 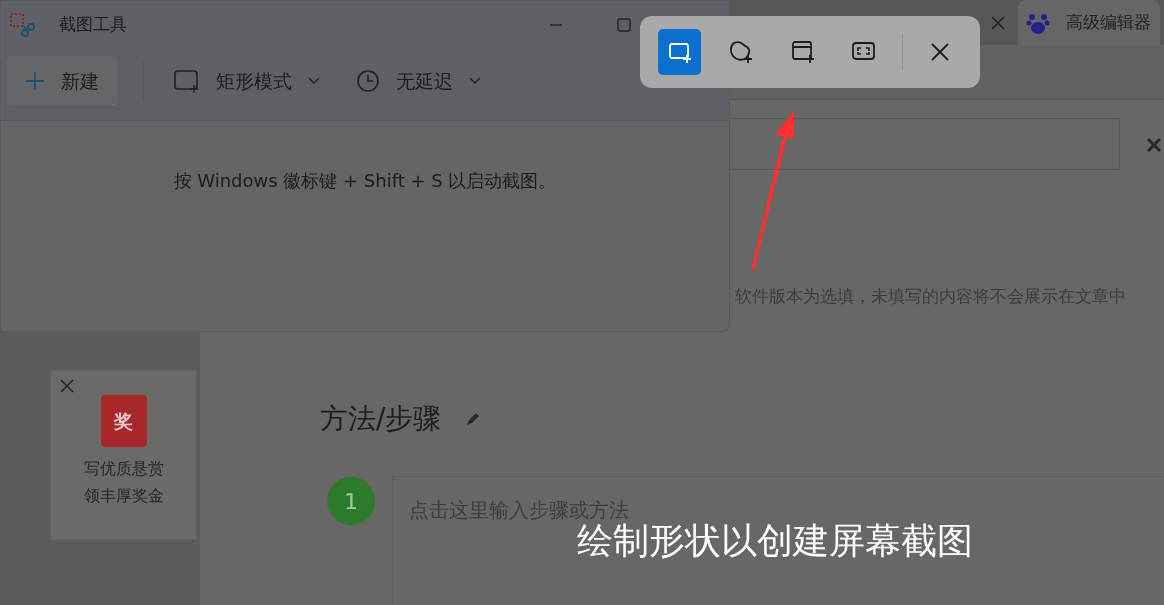 What do you see at coordinates (247, 81) in the screenshot?
I see `snip-mode-dropdown: 矩形模式` at bounding box center [247, 81].